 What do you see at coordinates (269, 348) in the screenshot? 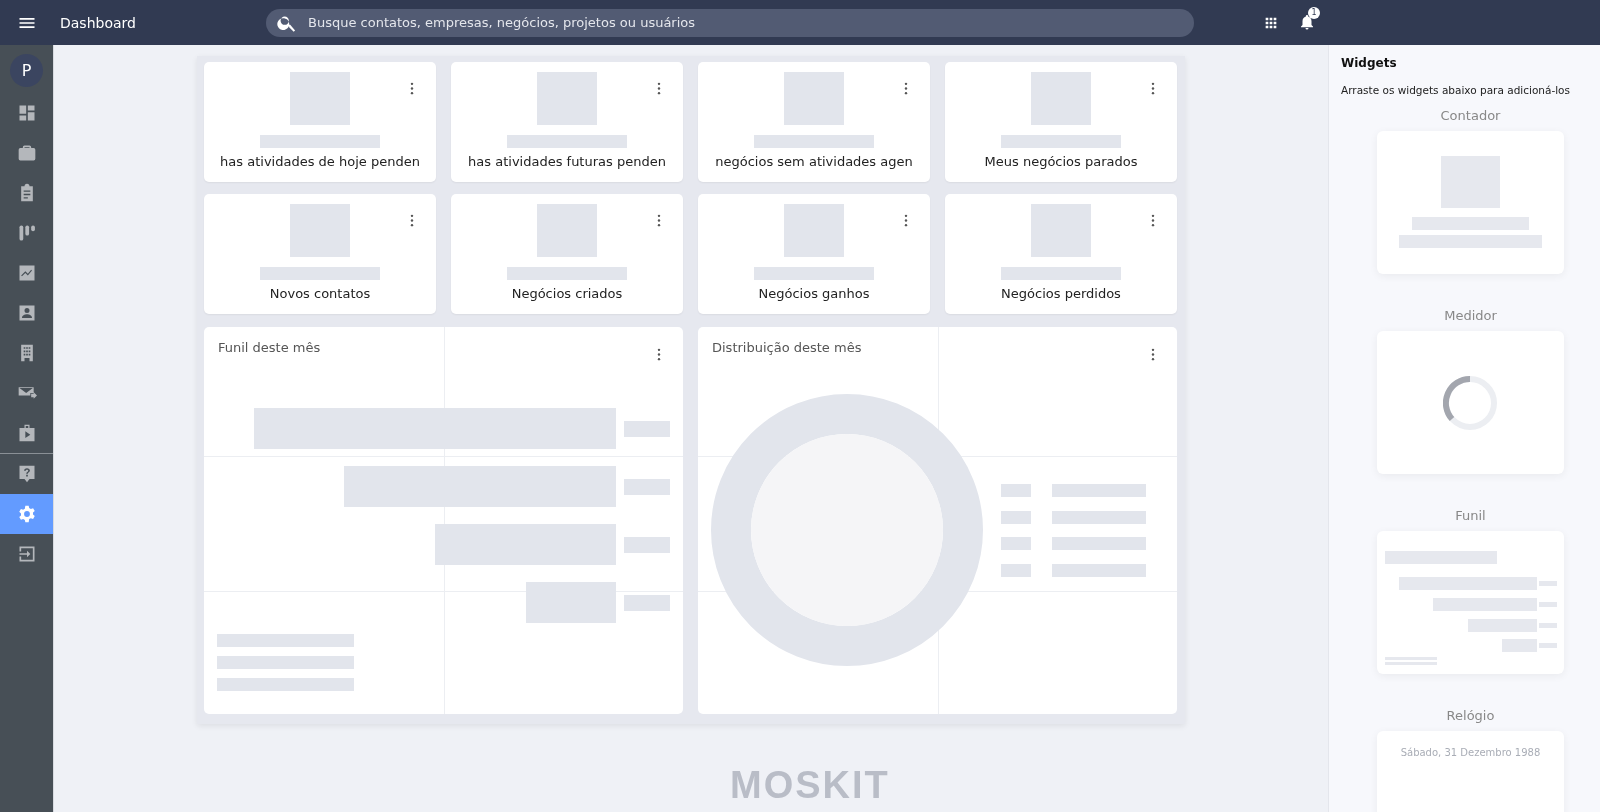
I see `chart-title: Funil deste mês` at bounding box center [269, 348].